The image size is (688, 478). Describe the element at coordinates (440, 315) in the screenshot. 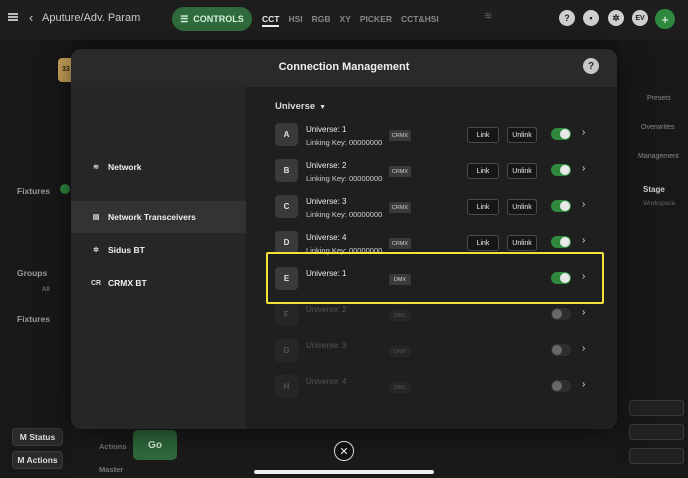

I see `universe-row-f: F Universe: 2 DMX ›` at that location.